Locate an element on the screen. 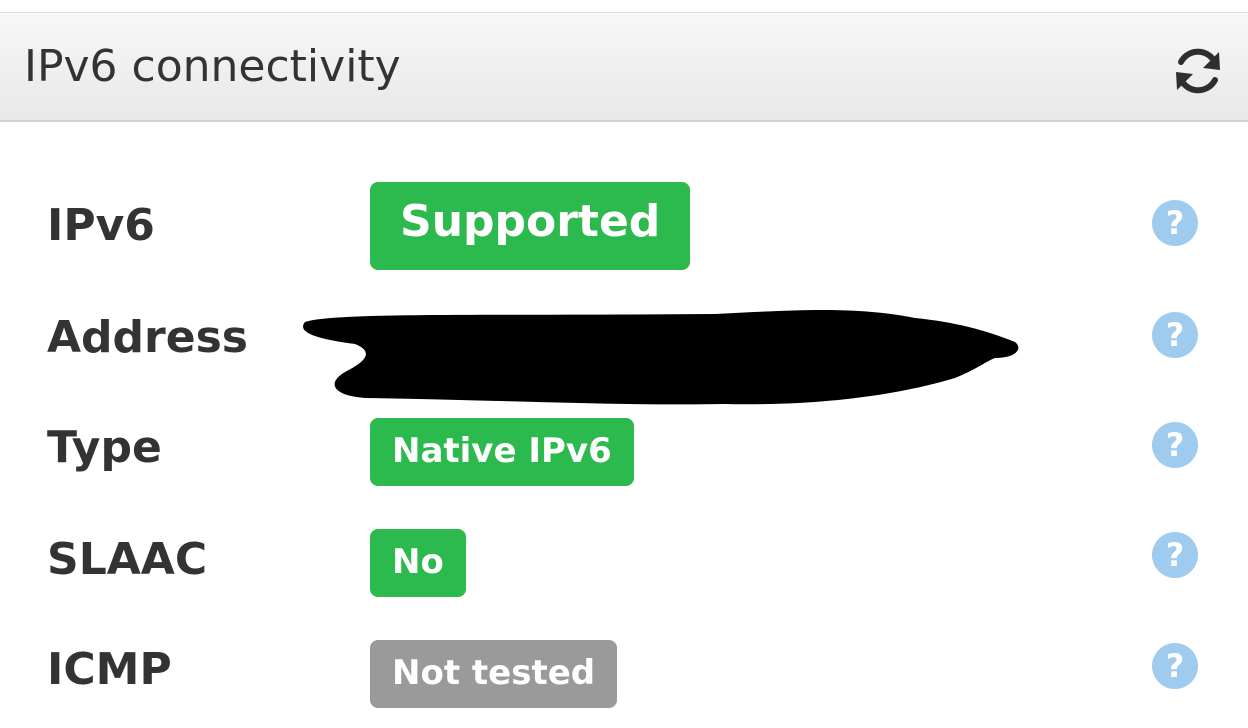  row-ipv6: IPv6 Supported ? is located at coordinates (624, 226).